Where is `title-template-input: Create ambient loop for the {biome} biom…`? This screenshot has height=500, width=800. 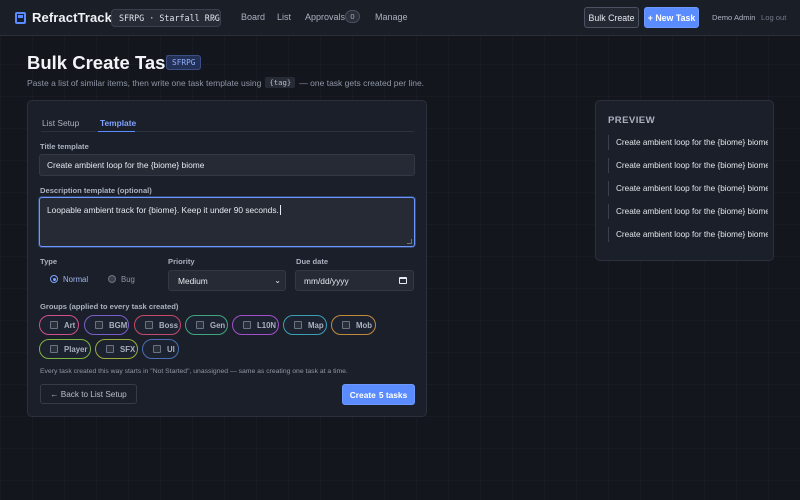 title-template-input: Create ambient loop for the {biome} biom… is located at coordinates (227, 165).